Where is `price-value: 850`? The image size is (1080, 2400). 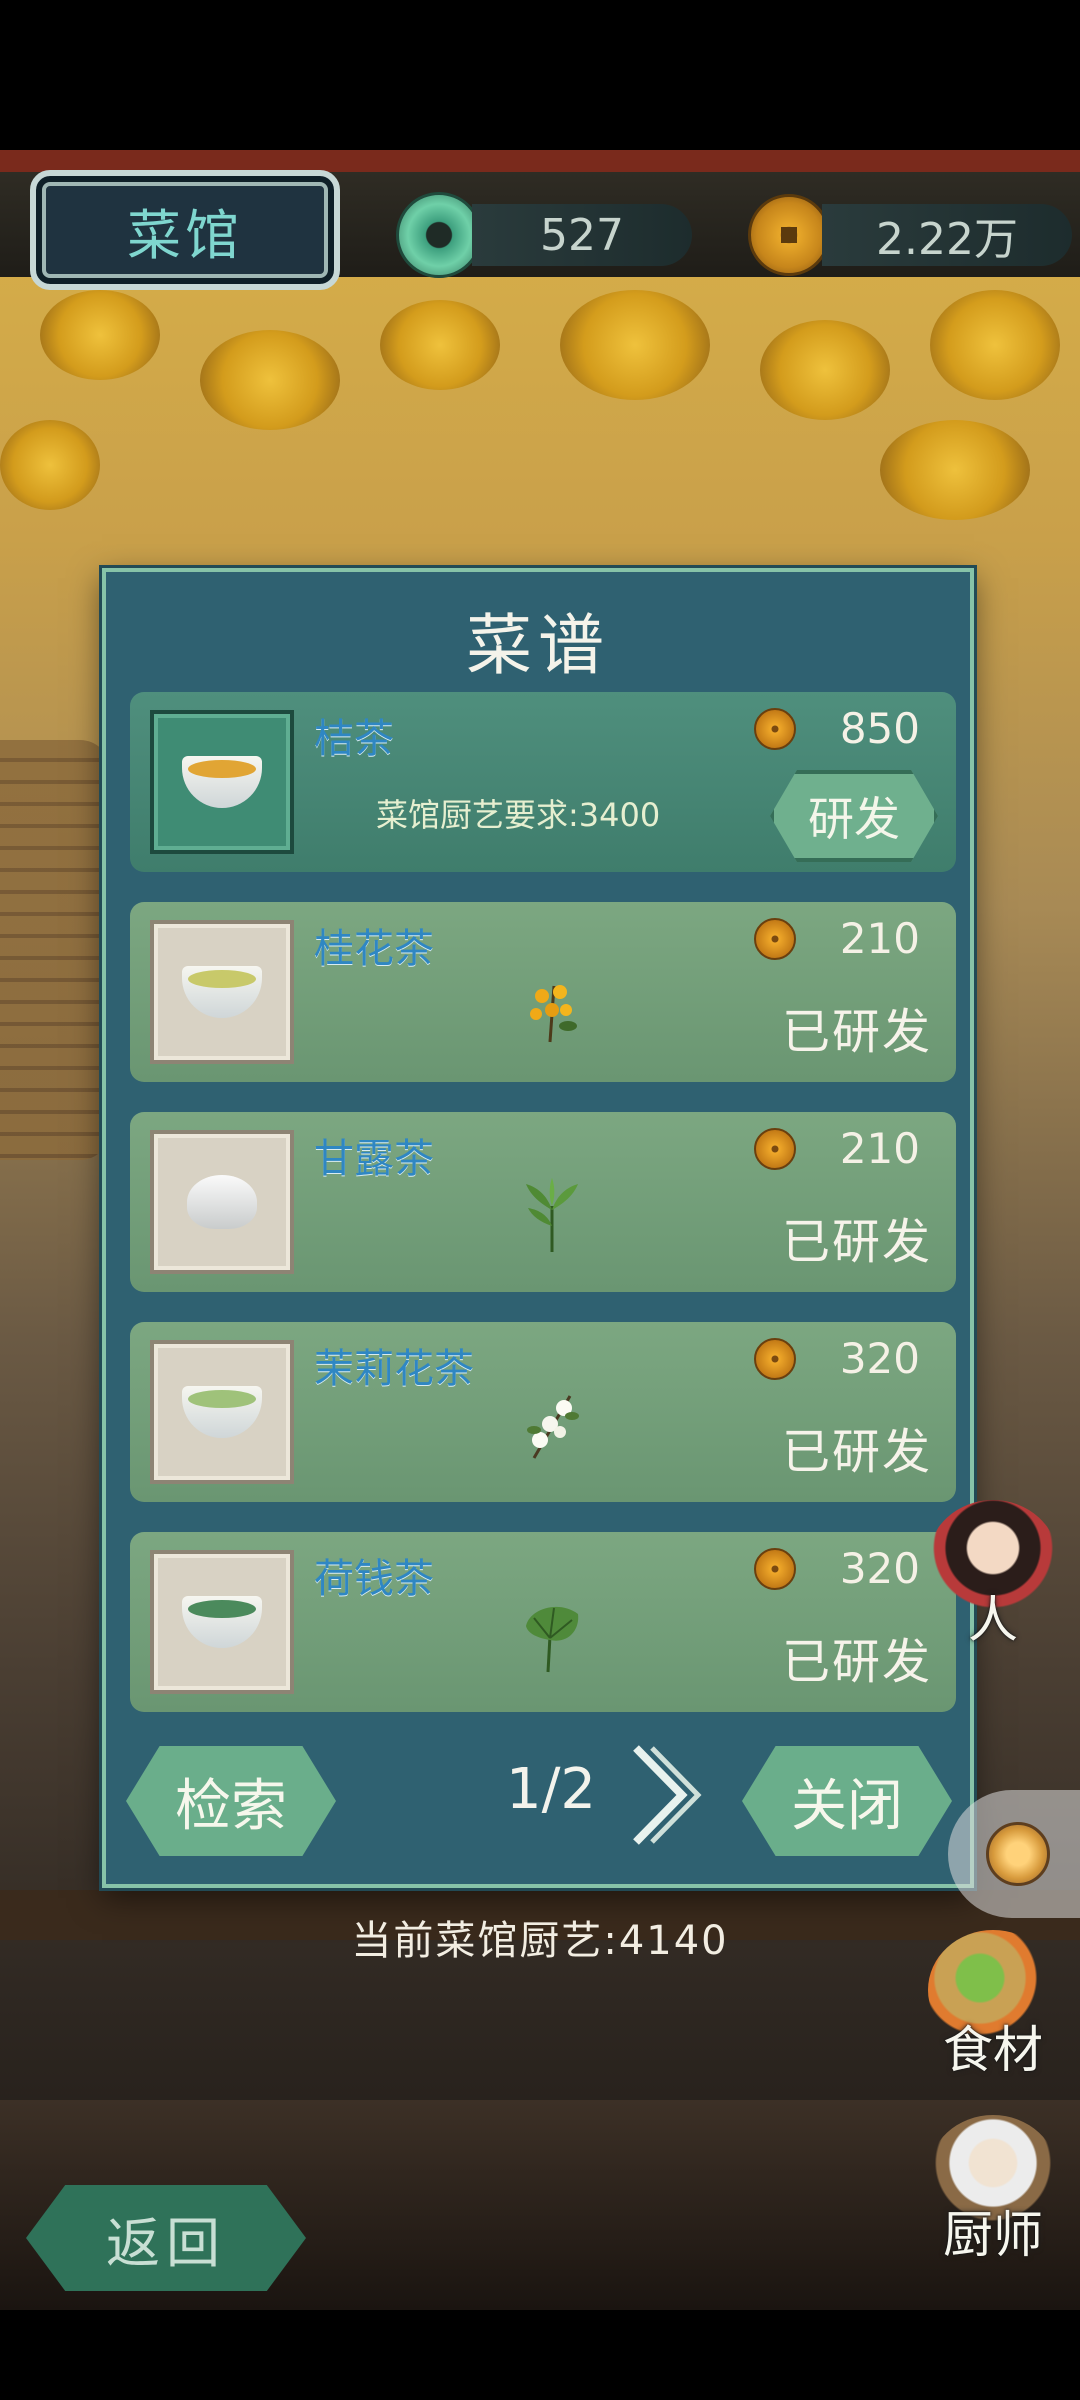 price-value: 850 is located at coordinates (879, 728).